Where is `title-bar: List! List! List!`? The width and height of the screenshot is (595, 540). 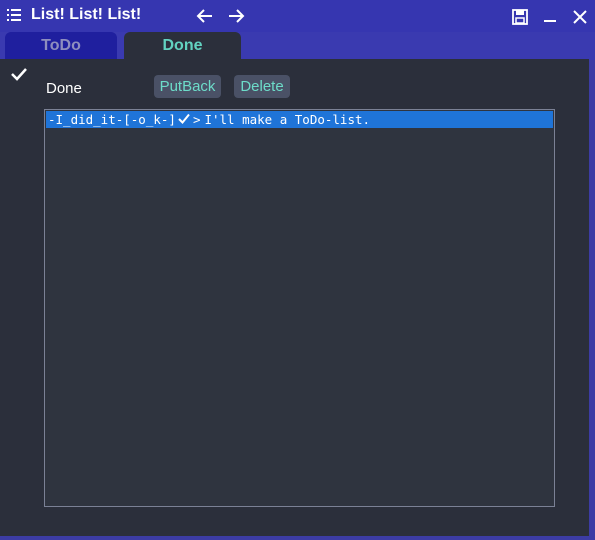 title-bar: List! List! List! is located at coordinates (297, 16).